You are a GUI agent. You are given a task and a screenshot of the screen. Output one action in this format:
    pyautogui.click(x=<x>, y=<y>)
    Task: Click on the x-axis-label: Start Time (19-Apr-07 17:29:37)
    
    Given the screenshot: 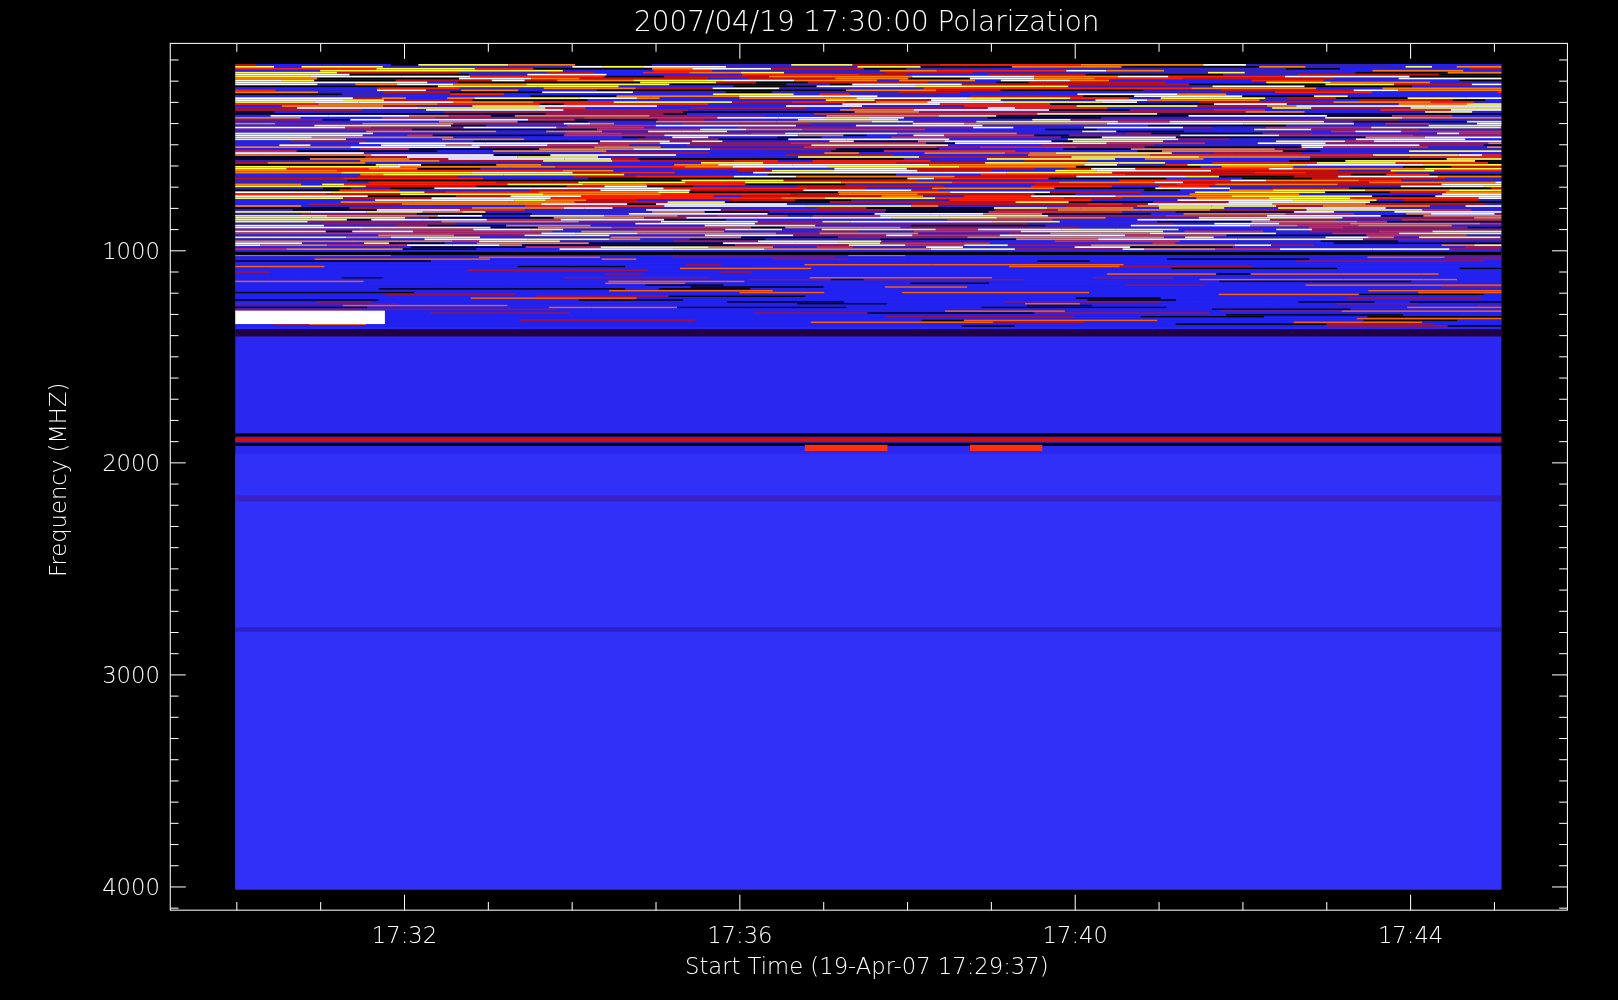 What is the action you would take?
    pyautogui.click(x=867, y=966)
    